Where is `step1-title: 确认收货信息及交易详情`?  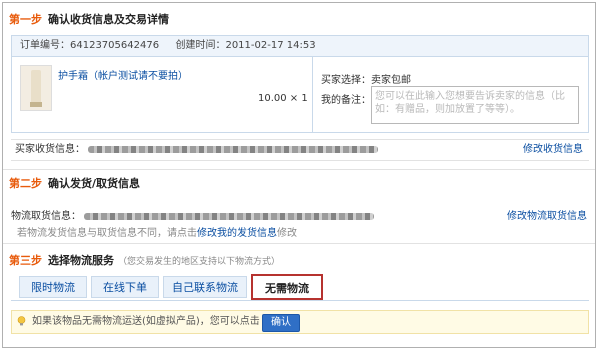 step1-title: 确认收货信息及交易详情 is located at coordinates (108, 19).